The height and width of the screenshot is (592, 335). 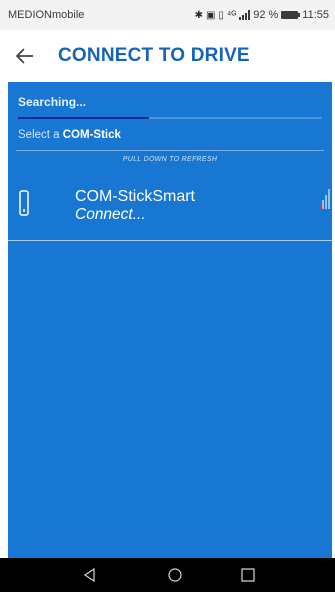 What do you see at coordinates (245, 15) in the screenshot?
I see `signal-icon` at bounding box center [245, 15].